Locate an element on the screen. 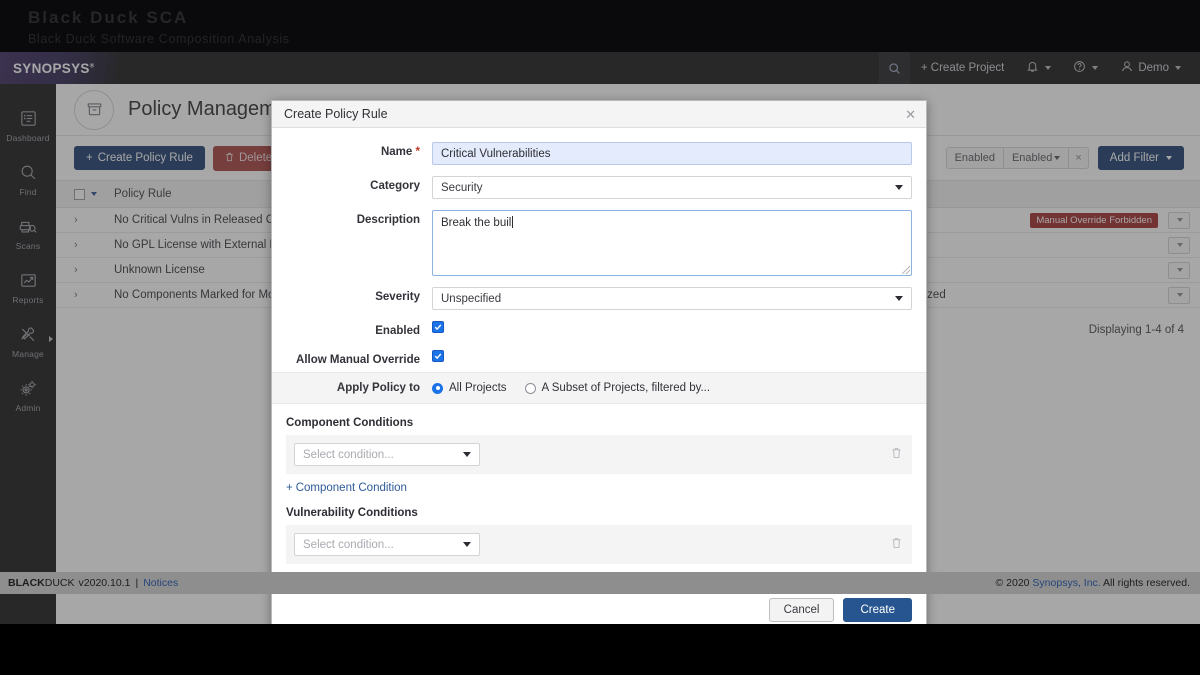 The image size is (1200, 675). field-row-severity: Severity Unspecified is located at coordinates (599, 298).